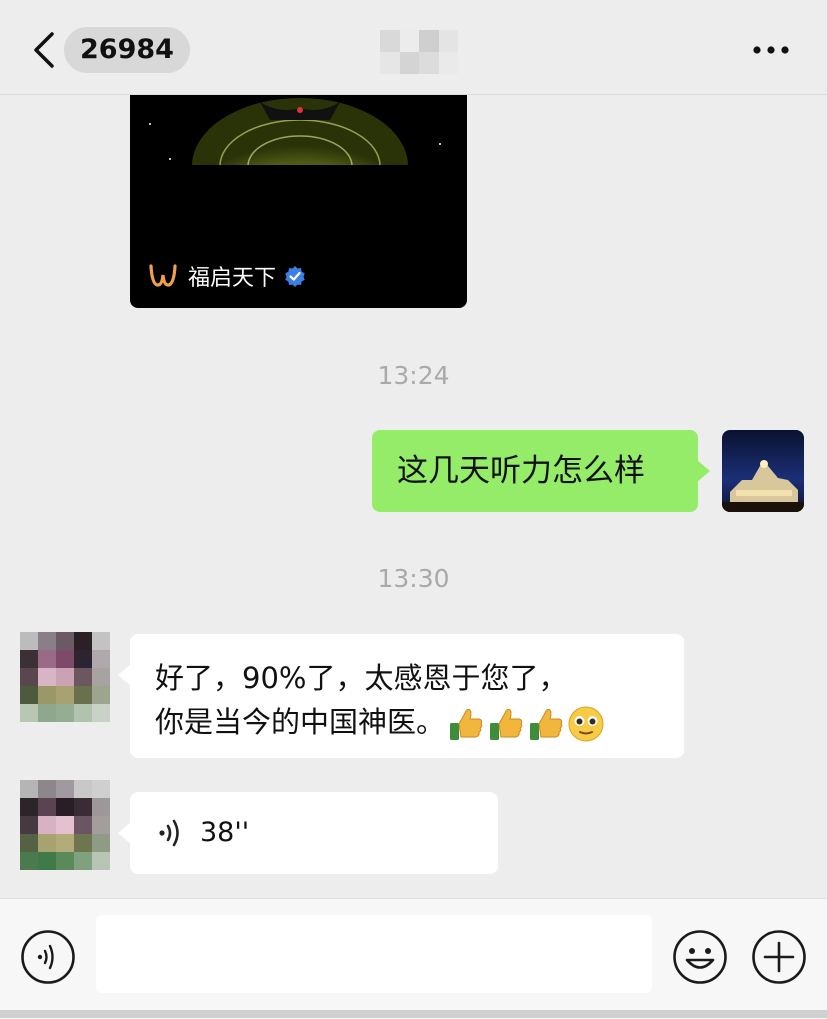 This screenshot has height=1019, width=827. I want to click on unread-count-badge: 26984, so click(127, 50).